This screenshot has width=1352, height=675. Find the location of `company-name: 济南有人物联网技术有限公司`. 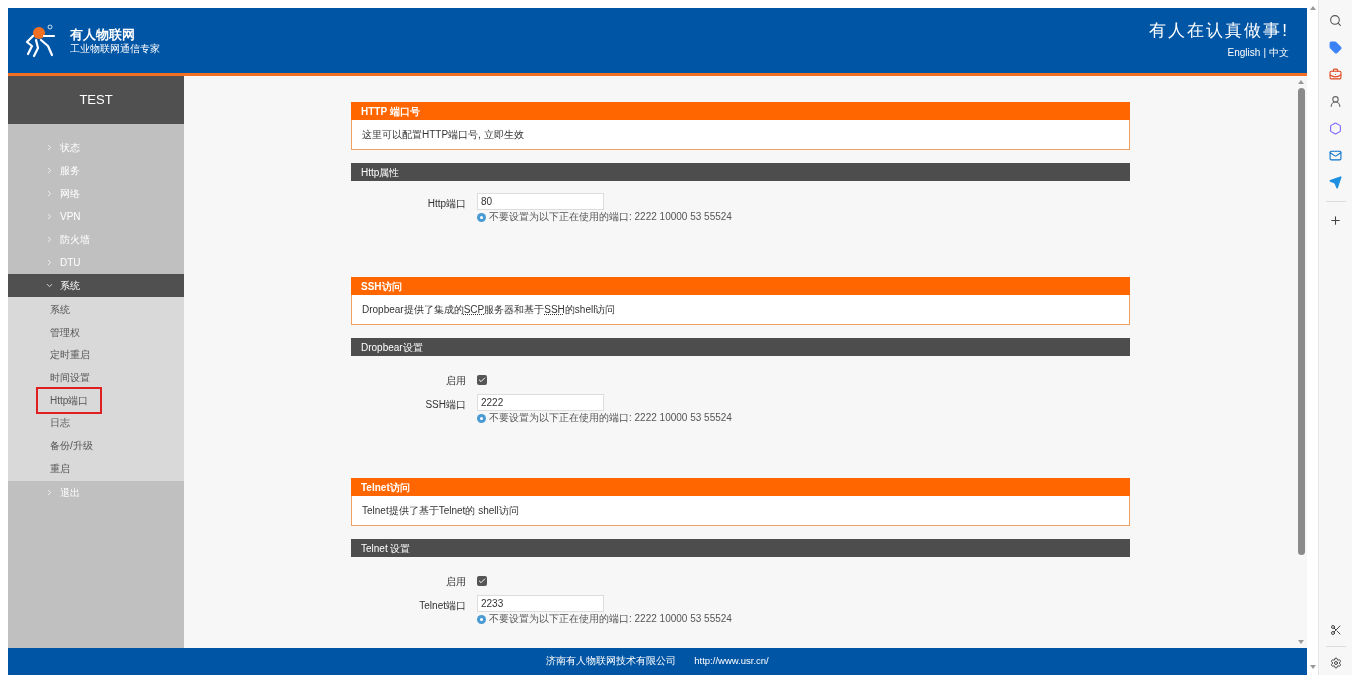

company-name: 济南有人物联网技术有限公司 is located at coordinates (611, 661).